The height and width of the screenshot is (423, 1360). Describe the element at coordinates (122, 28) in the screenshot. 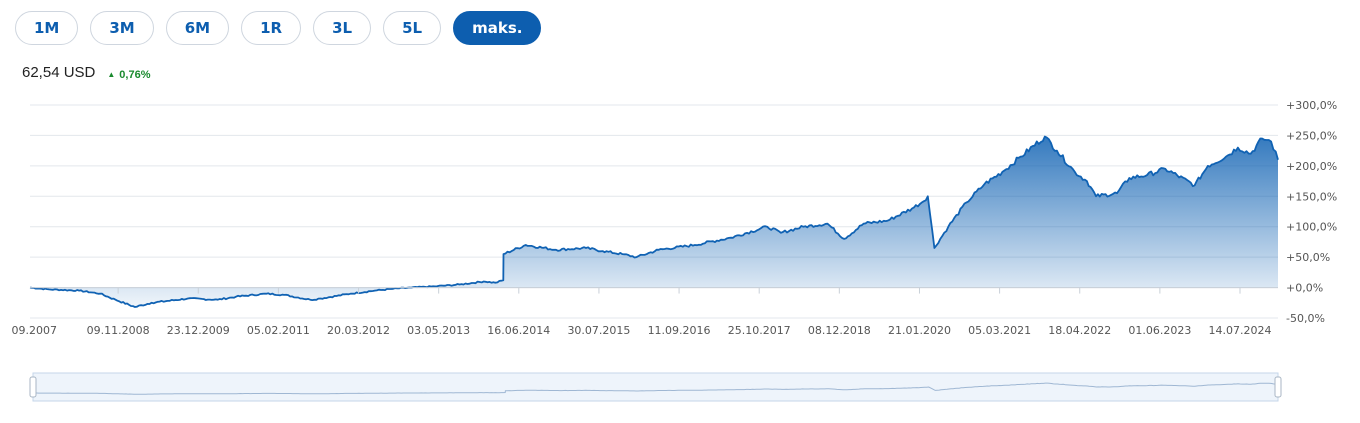

I see `range-button-3m: 3M` at that location.